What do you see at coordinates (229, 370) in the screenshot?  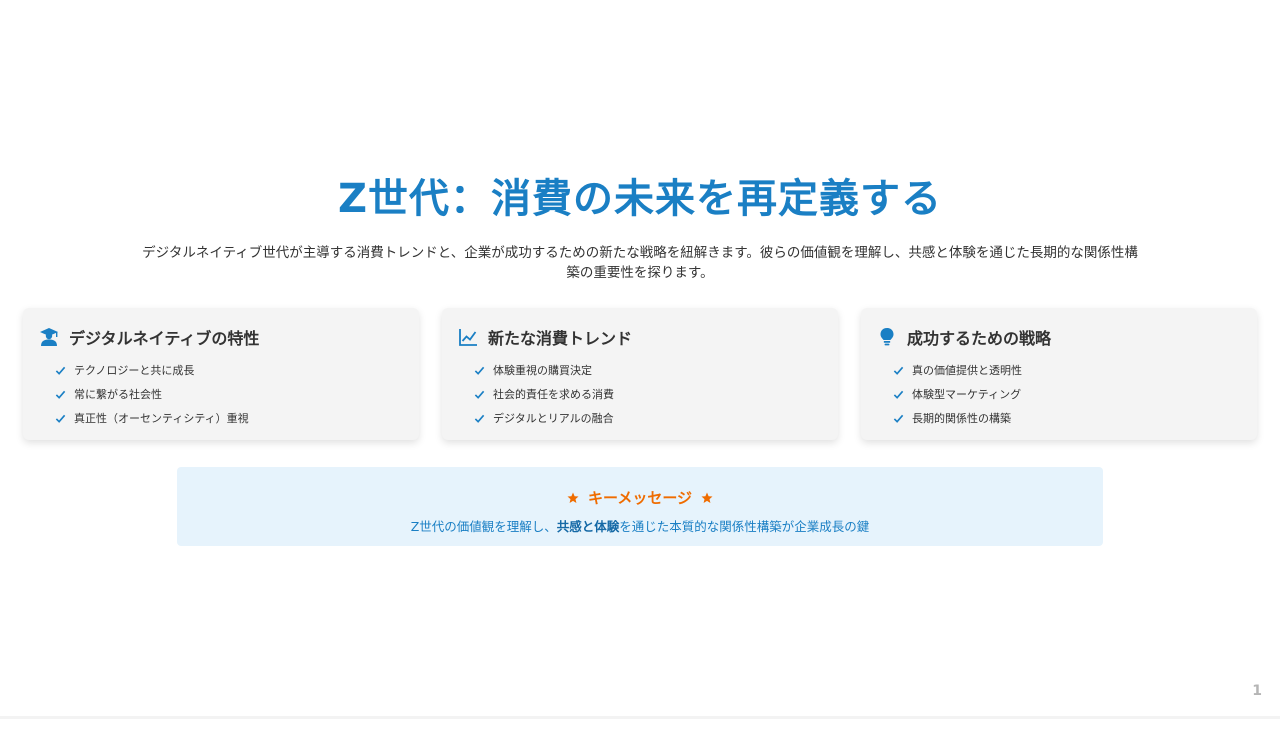 I see `list-item: テクノロジーと共に成長` at bounding box center [229, 370].